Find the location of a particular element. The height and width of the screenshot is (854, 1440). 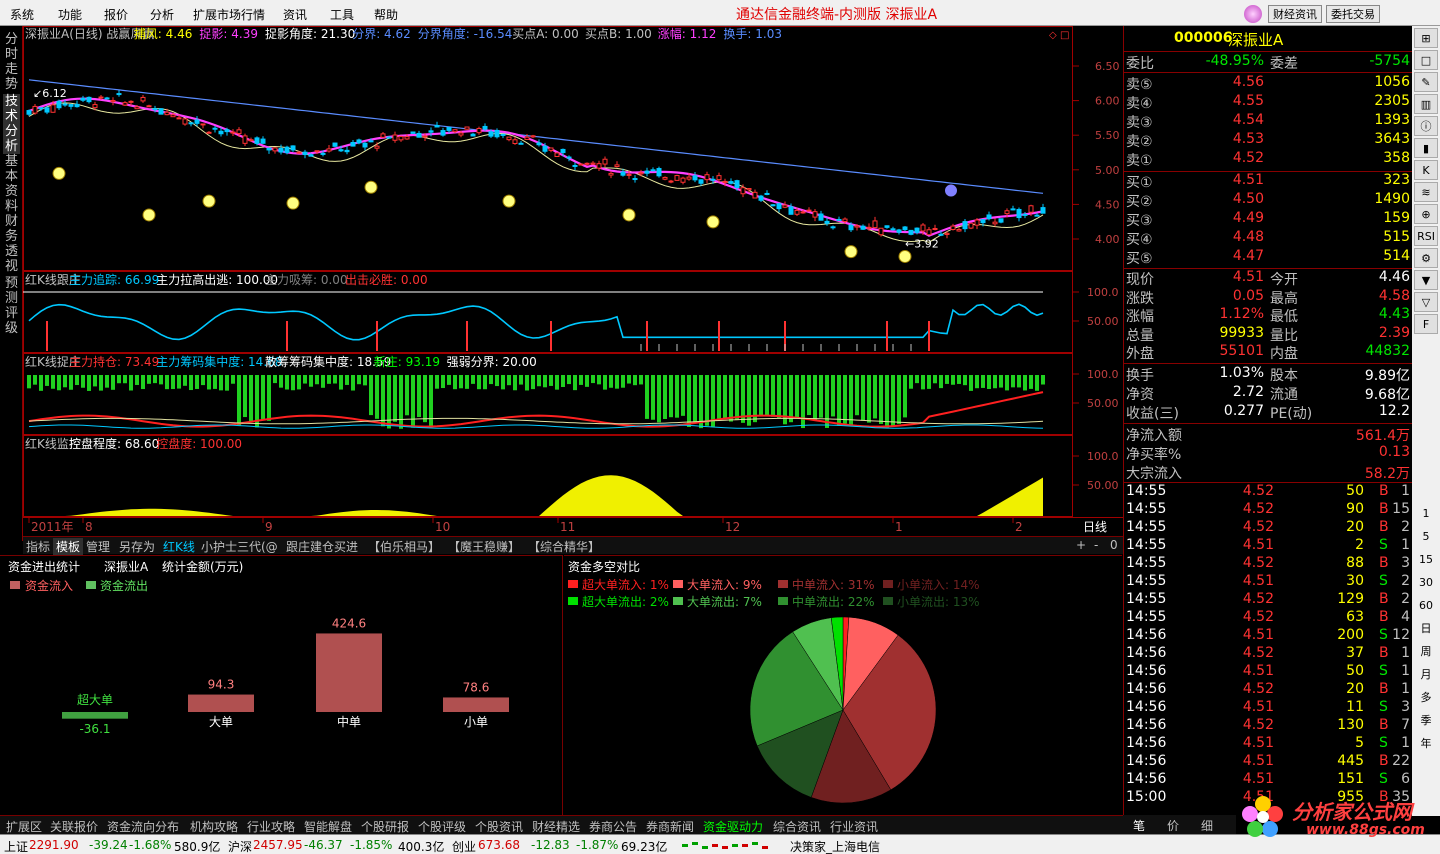

main-header-item-9: 换手: 1.03 is located at coordinates (752, 34).